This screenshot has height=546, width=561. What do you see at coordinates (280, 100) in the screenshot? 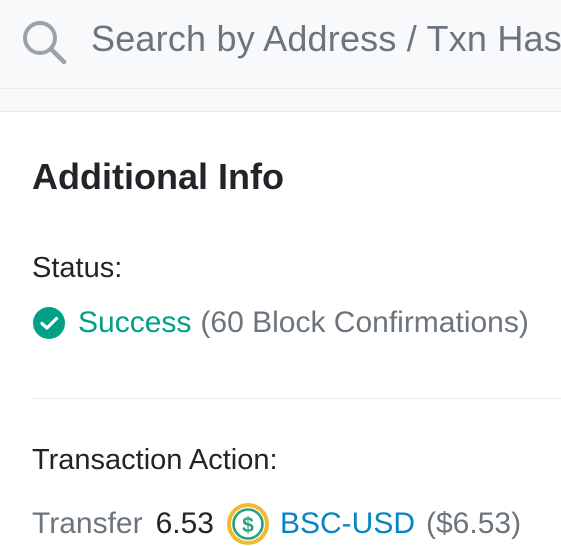
I see `section-gap` at bounding box center [280, 100].